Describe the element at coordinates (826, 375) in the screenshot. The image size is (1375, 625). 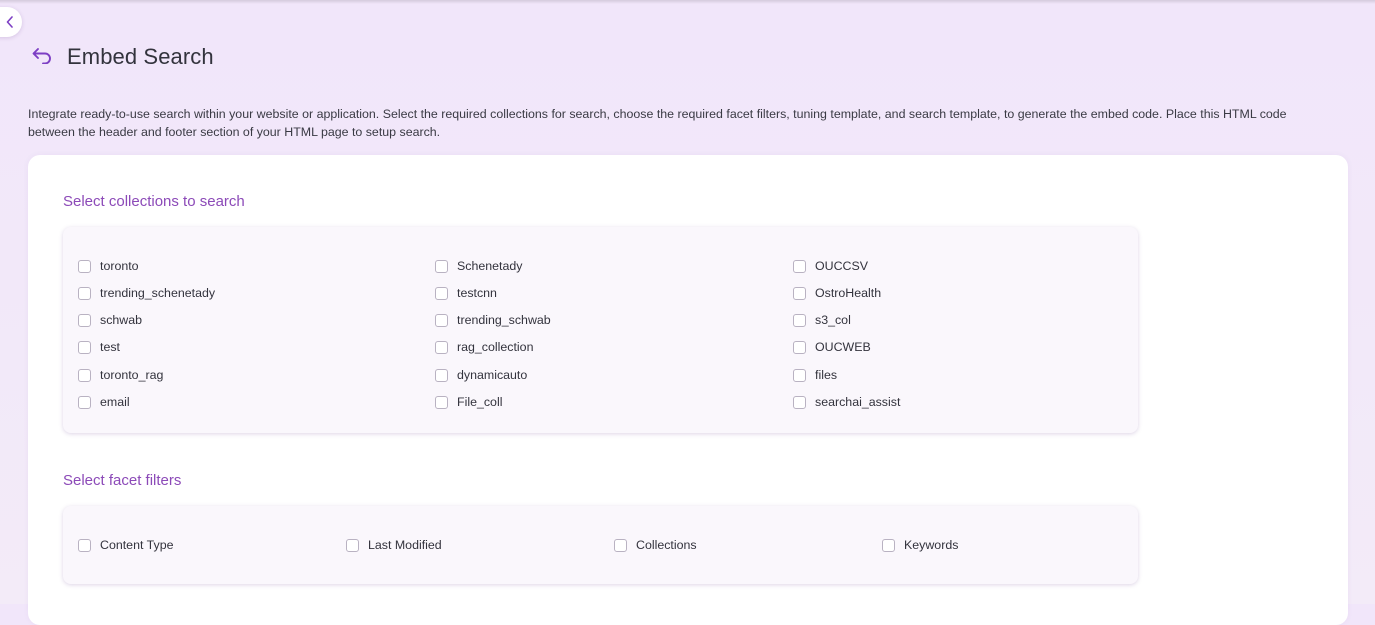
I see `collection-label: files` at that location.